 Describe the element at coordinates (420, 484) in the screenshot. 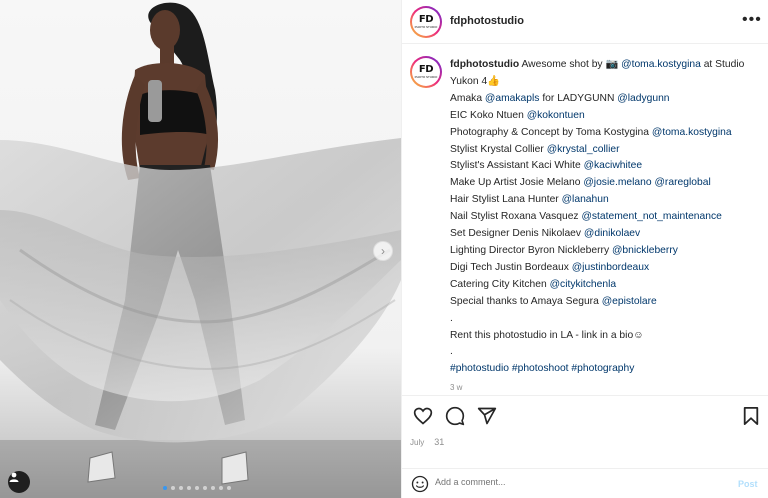

I see `emoji-icon` at that location.